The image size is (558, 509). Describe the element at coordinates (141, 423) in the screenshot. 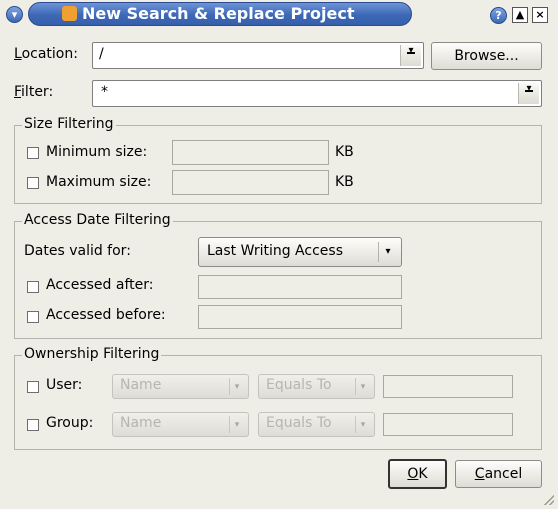

I see `group-name-placeholder: Name` at that location.